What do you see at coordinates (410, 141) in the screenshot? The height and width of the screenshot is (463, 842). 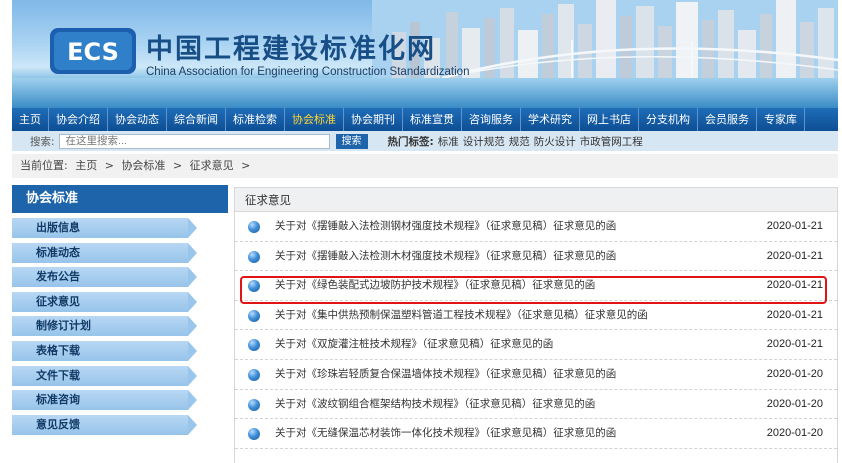 I see `hot-tags-label: 热门标签:` at bounding box center [410, 141].